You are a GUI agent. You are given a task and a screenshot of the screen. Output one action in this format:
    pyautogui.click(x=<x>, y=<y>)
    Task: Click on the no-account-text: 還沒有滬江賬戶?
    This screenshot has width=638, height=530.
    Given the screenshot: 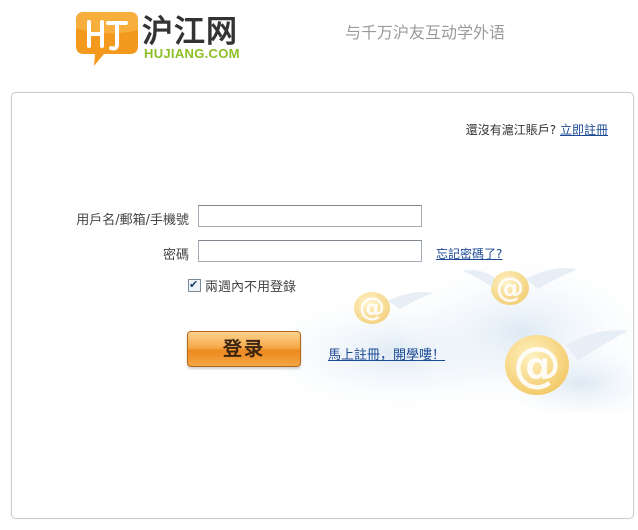 What is the action you would take?
    pyautogui.click(x=511, y=130)
    